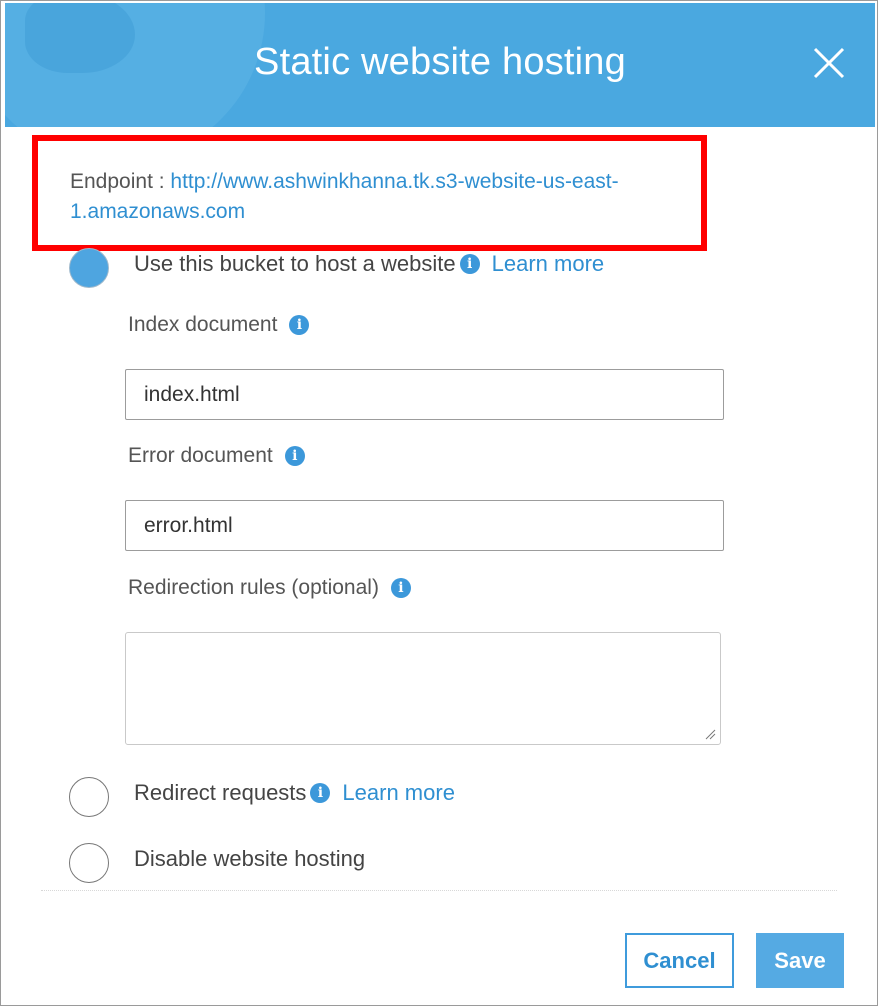 The height and width of the screenshot is (1008, 880). I want to click on index-document-label-row: Index document i, so click(219, 325).